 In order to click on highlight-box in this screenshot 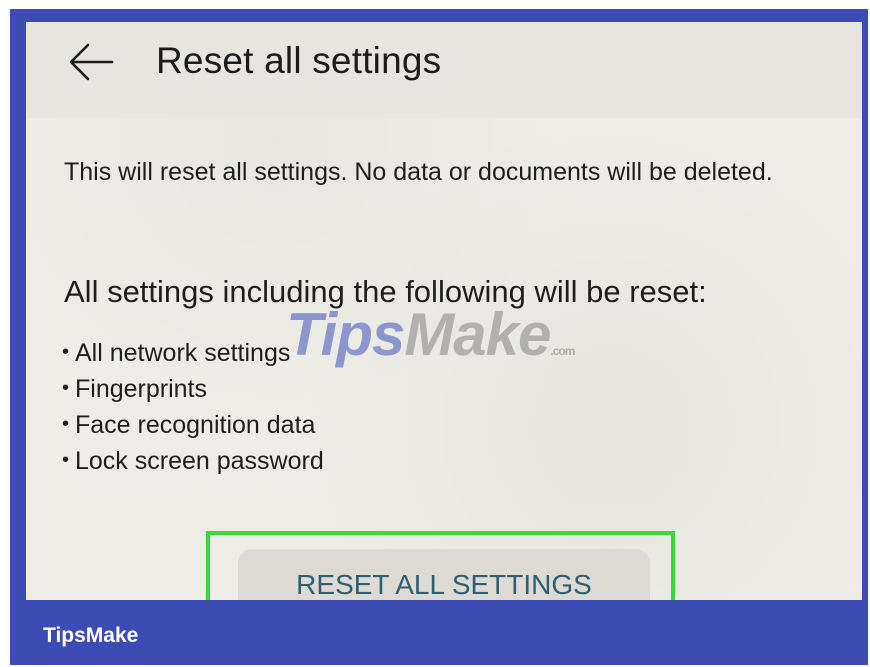, I will do `click(440, 565)`.